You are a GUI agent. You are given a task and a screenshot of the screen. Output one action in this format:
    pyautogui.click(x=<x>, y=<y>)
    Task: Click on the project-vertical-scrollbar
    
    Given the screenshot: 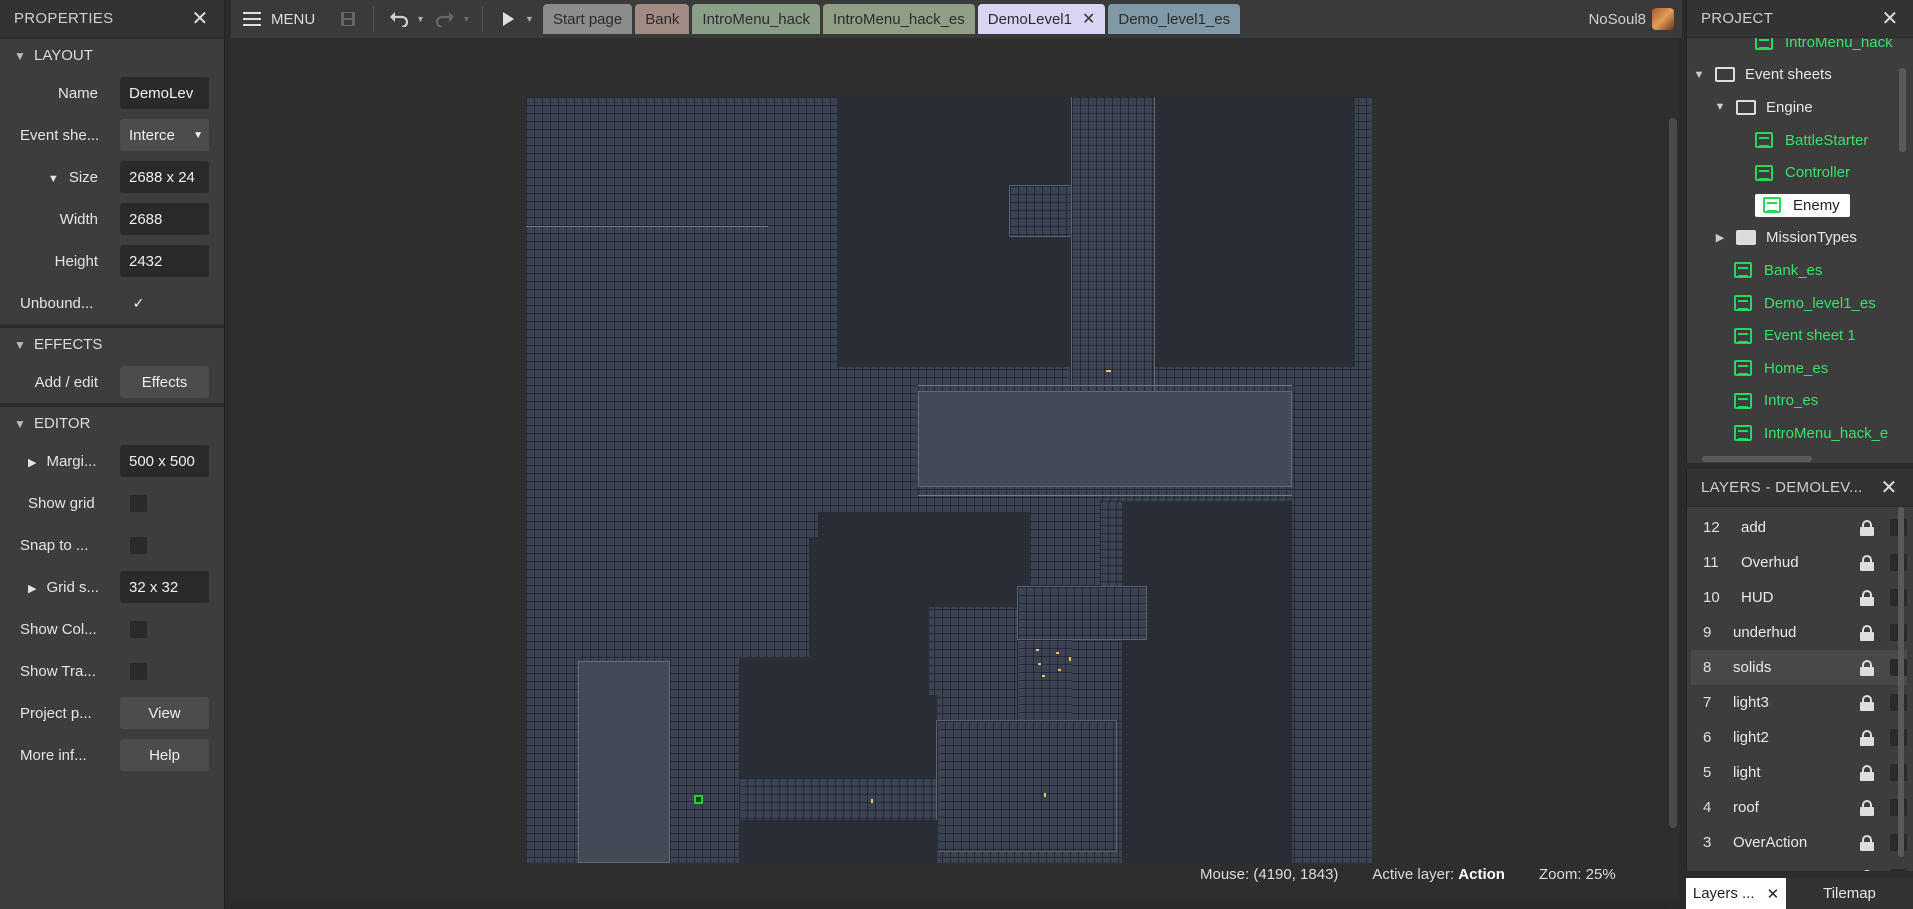 What is the action you would take?
    pyautogui.click(x=1903, y=248)
    